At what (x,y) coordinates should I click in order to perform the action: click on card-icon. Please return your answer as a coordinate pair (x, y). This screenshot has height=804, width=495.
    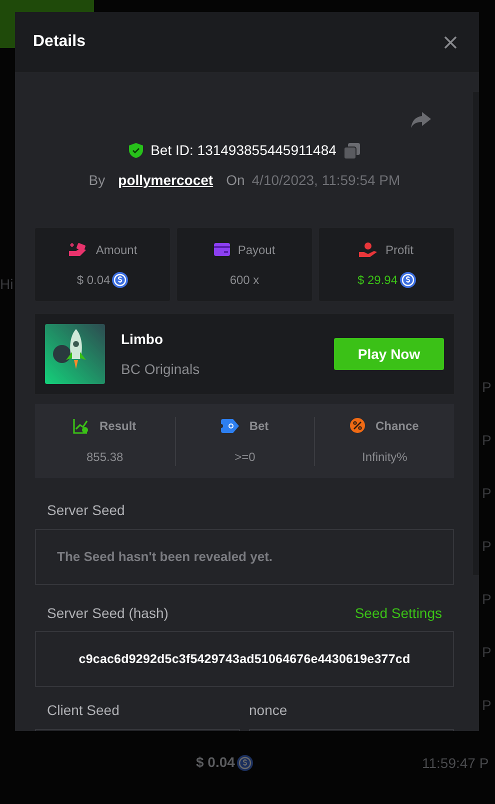
    Looking at the image, I should click on (222, 249).